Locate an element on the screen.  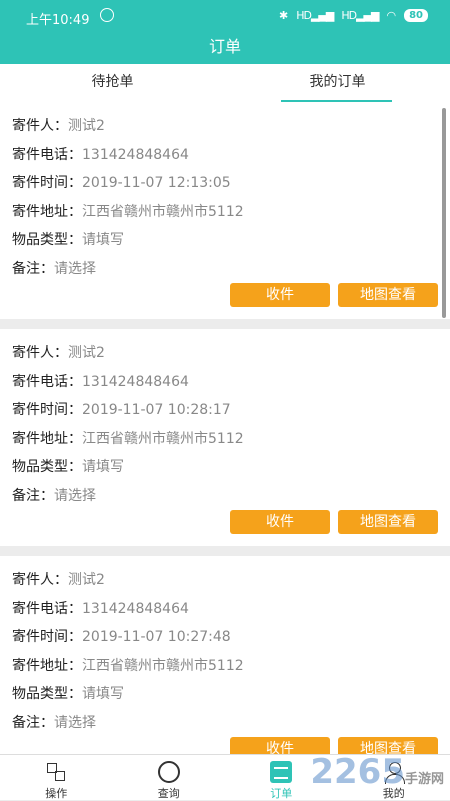
time-value: 2019-11-07 10:27:48 is located at coordinates (156, 637).